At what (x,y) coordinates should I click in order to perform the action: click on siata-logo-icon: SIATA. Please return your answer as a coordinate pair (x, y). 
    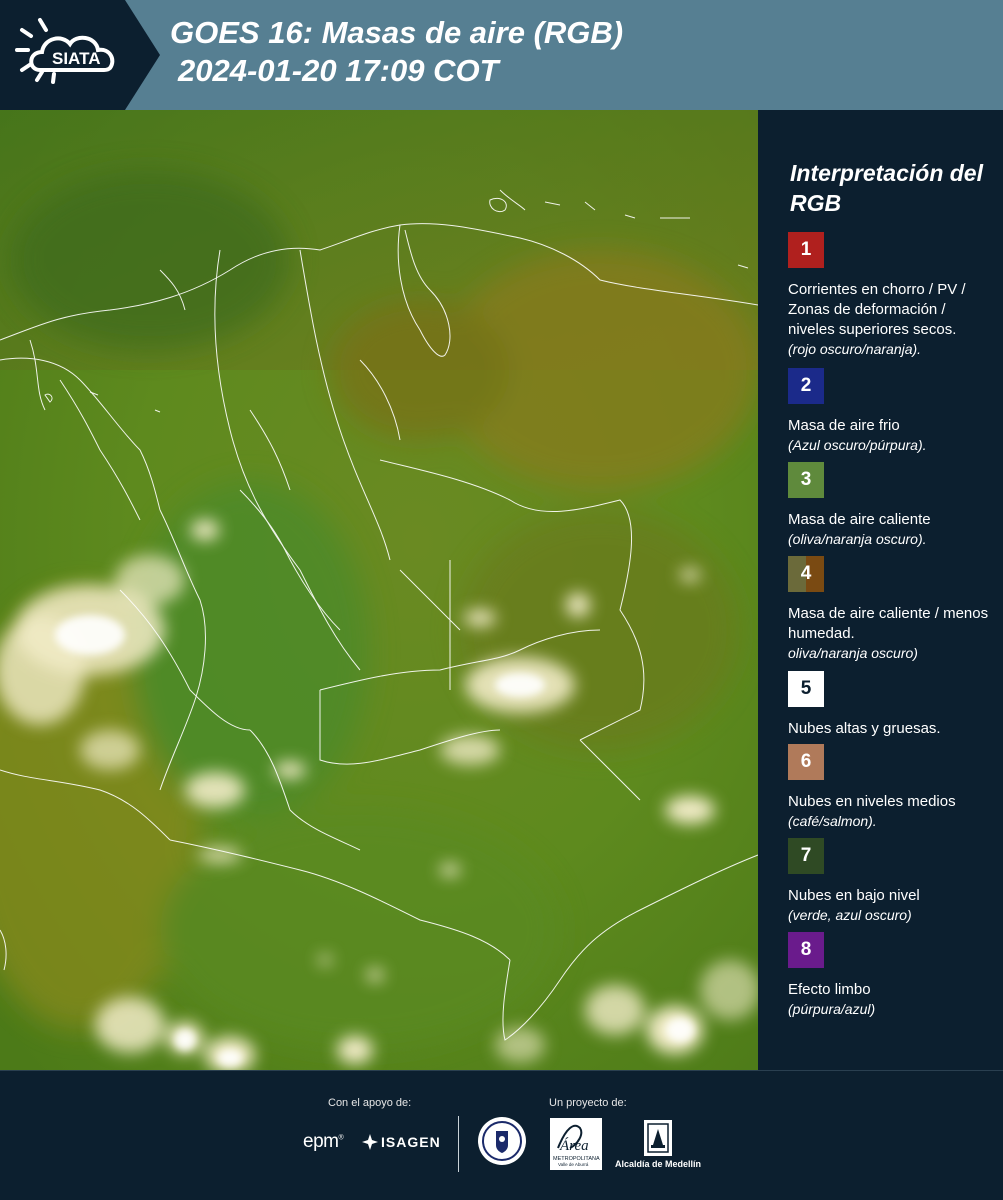
    Looking at the image, I should click on (80, 55).